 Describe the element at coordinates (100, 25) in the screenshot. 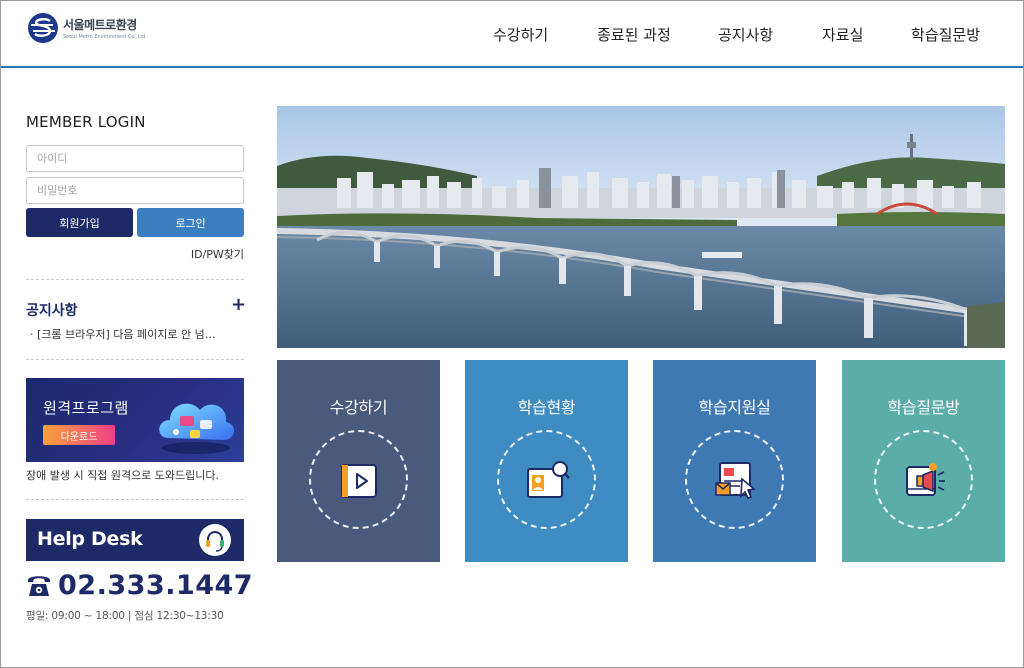

I see `brand-name: 서울메트로환경` at that location.